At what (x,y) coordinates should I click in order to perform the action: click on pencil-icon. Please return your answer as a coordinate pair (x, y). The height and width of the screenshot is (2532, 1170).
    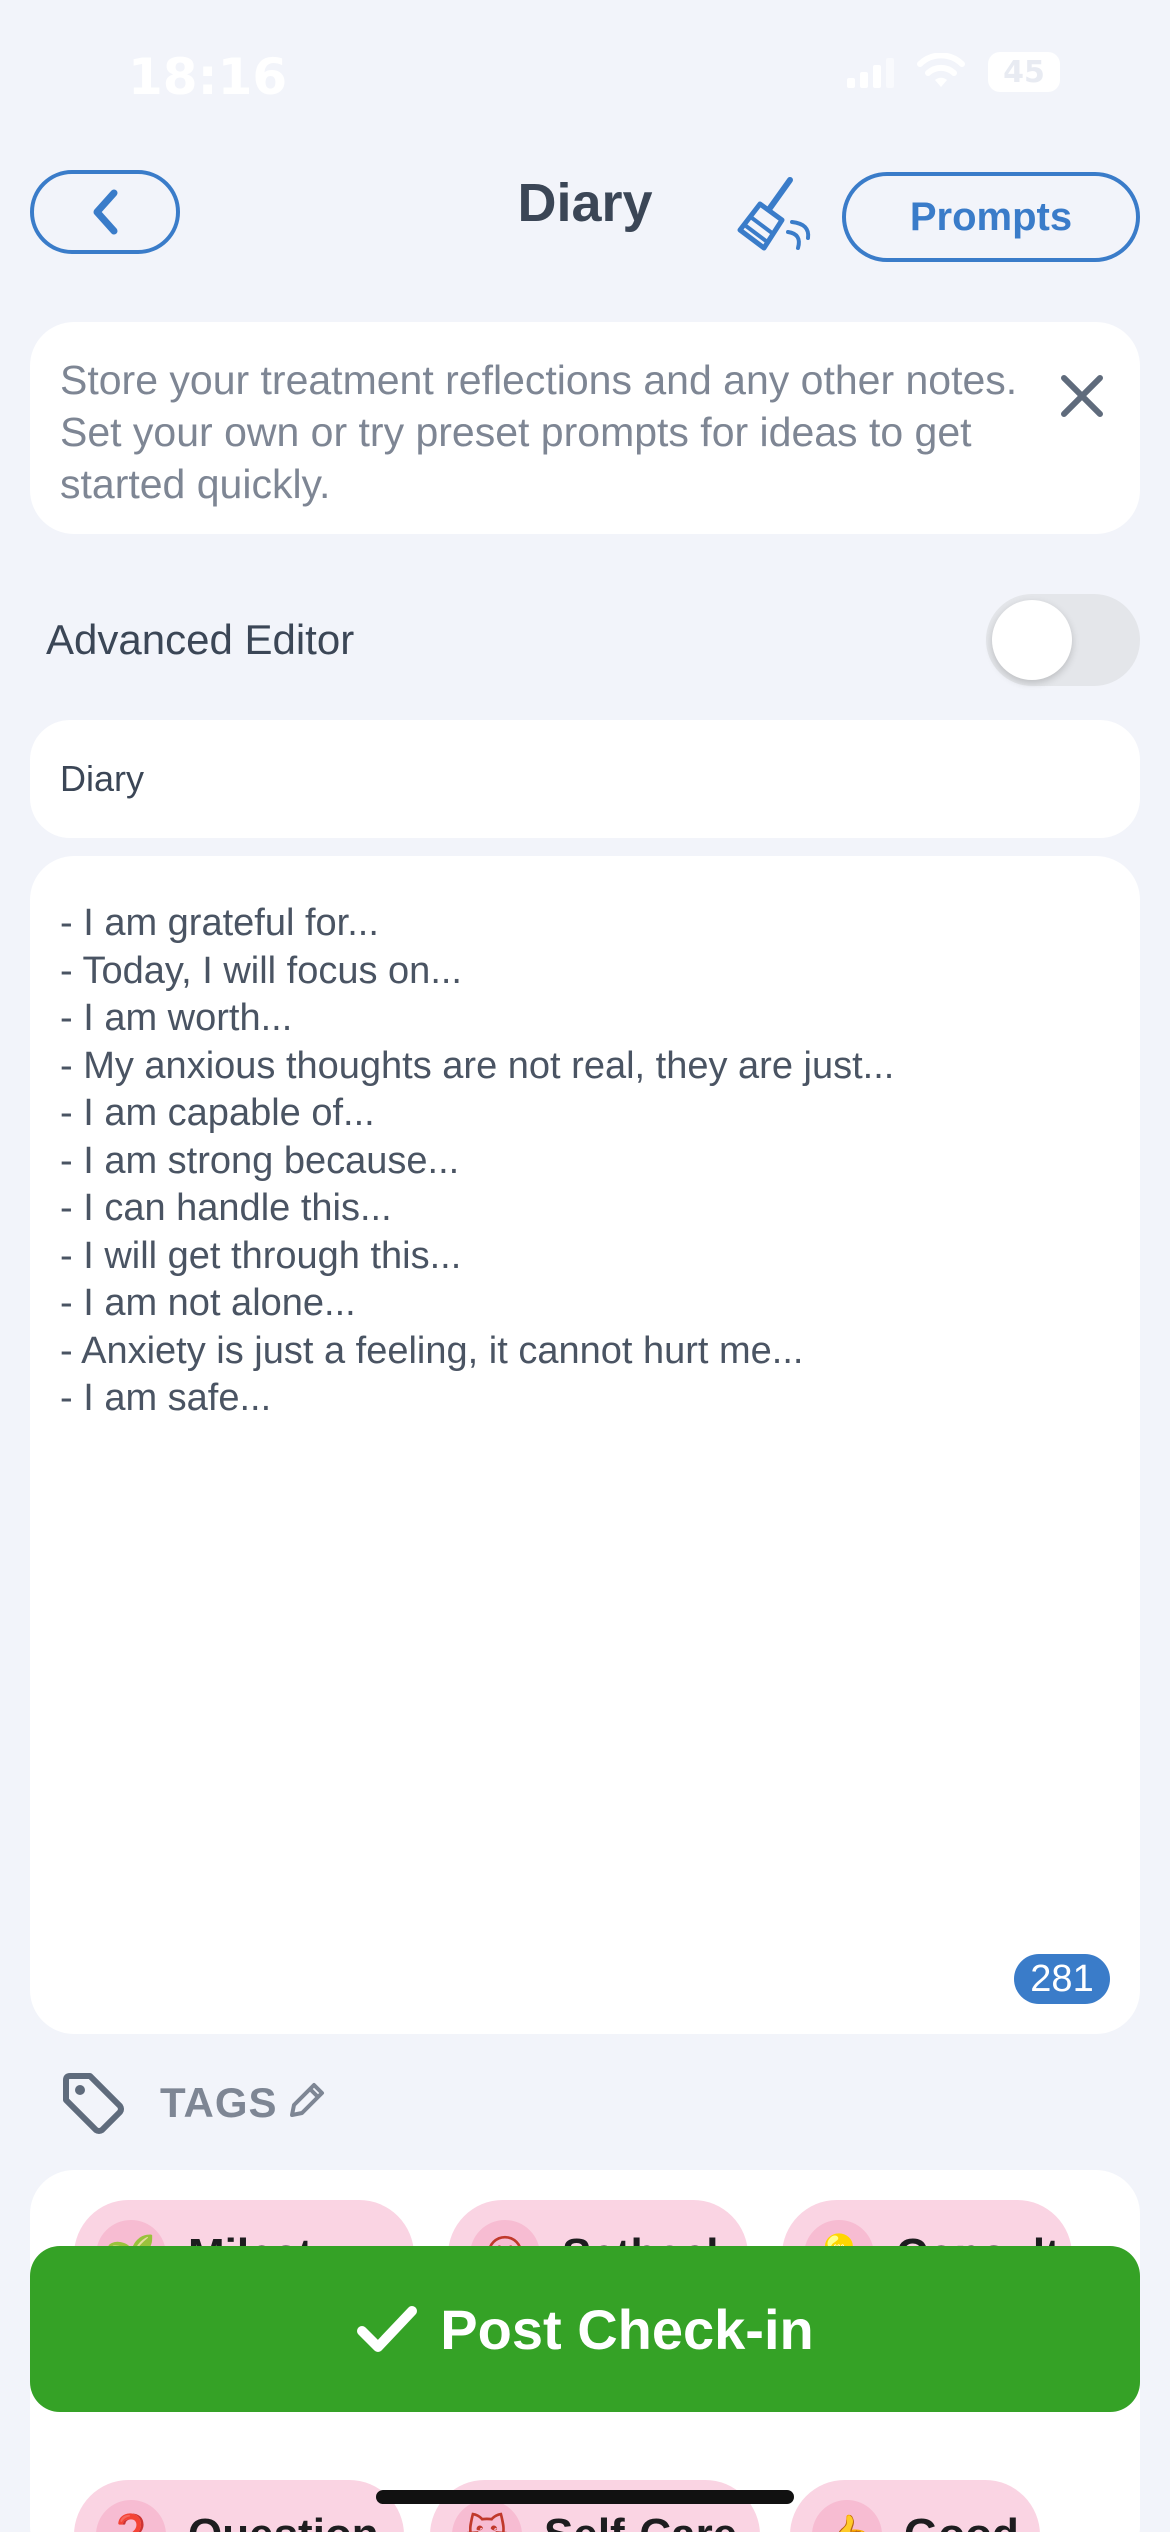
    Looking at the image, I should click on (306, 2099).